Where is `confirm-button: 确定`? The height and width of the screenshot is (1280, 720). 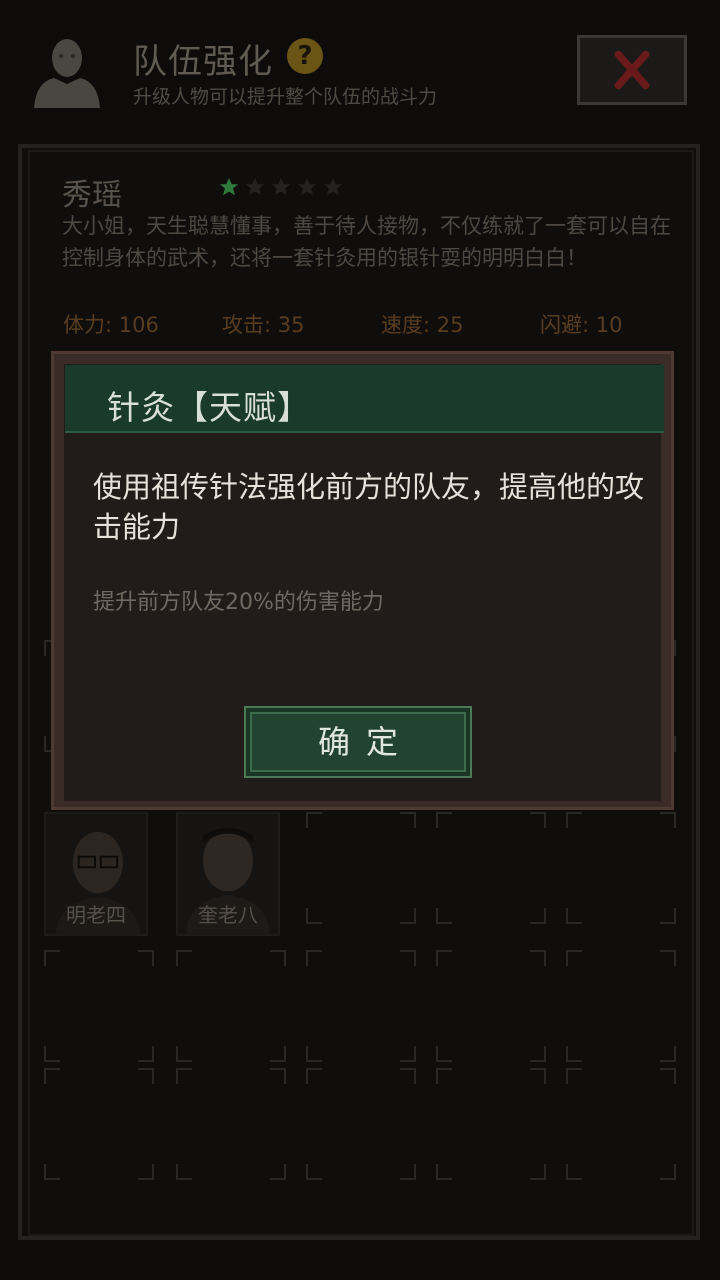 confirm-button: 确定 is located at coordinates (358, 742).